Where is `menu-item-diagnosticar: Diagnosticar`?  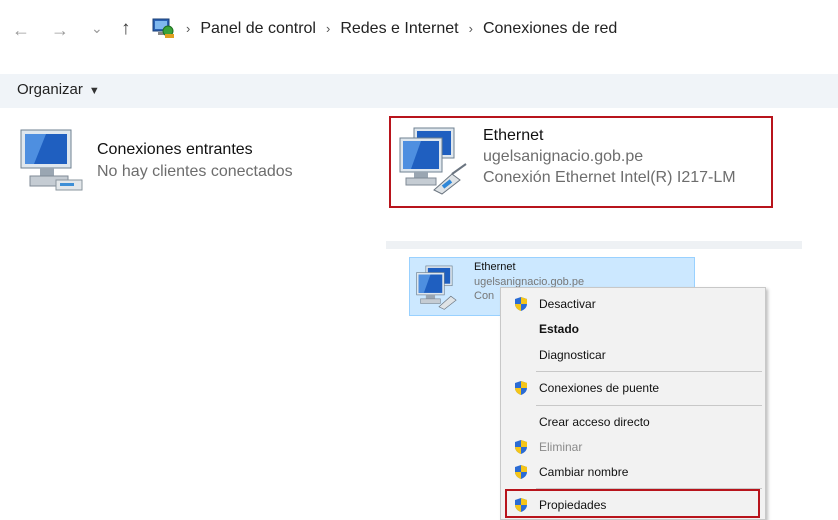
menu-item-diagnosticar: Diagnosticar is located at coordinates (633, 355).